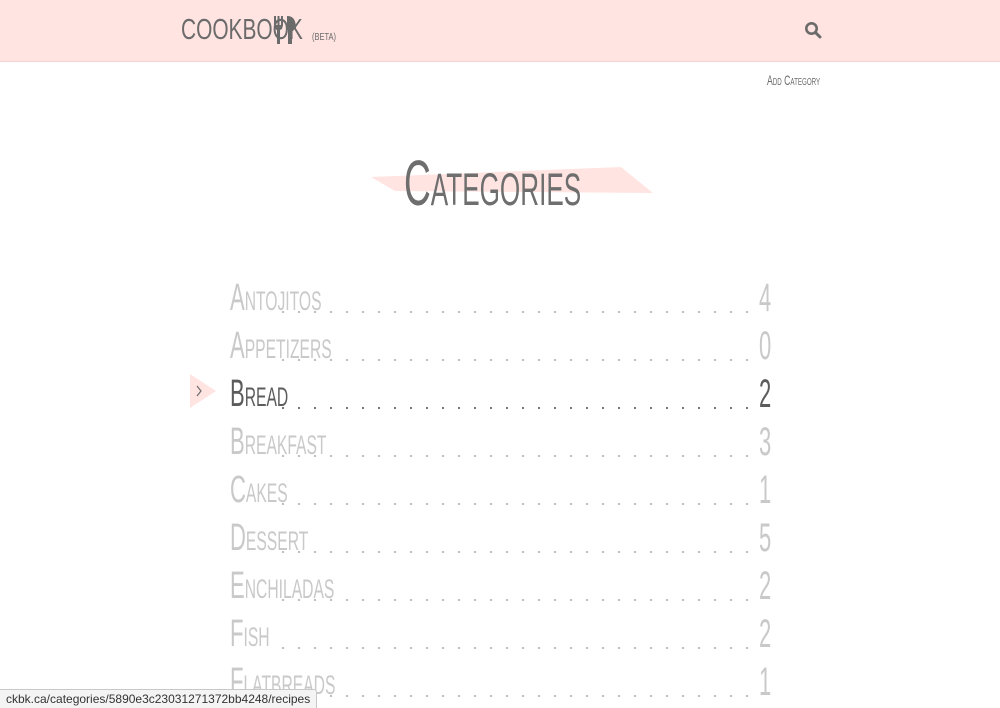  I want to click on category-row: Appetizers 0, so click(500, 346).